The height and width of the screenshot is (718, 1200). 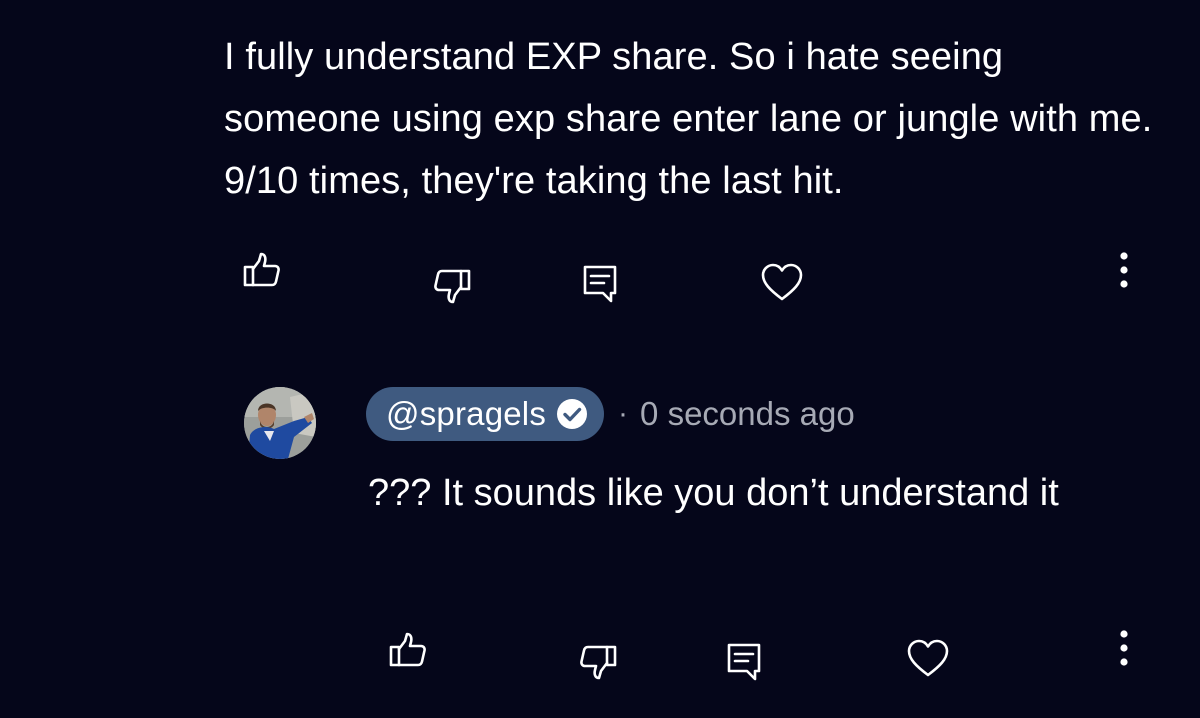 I want to click on reply-more-options-button, so click(x=1124, y=648).